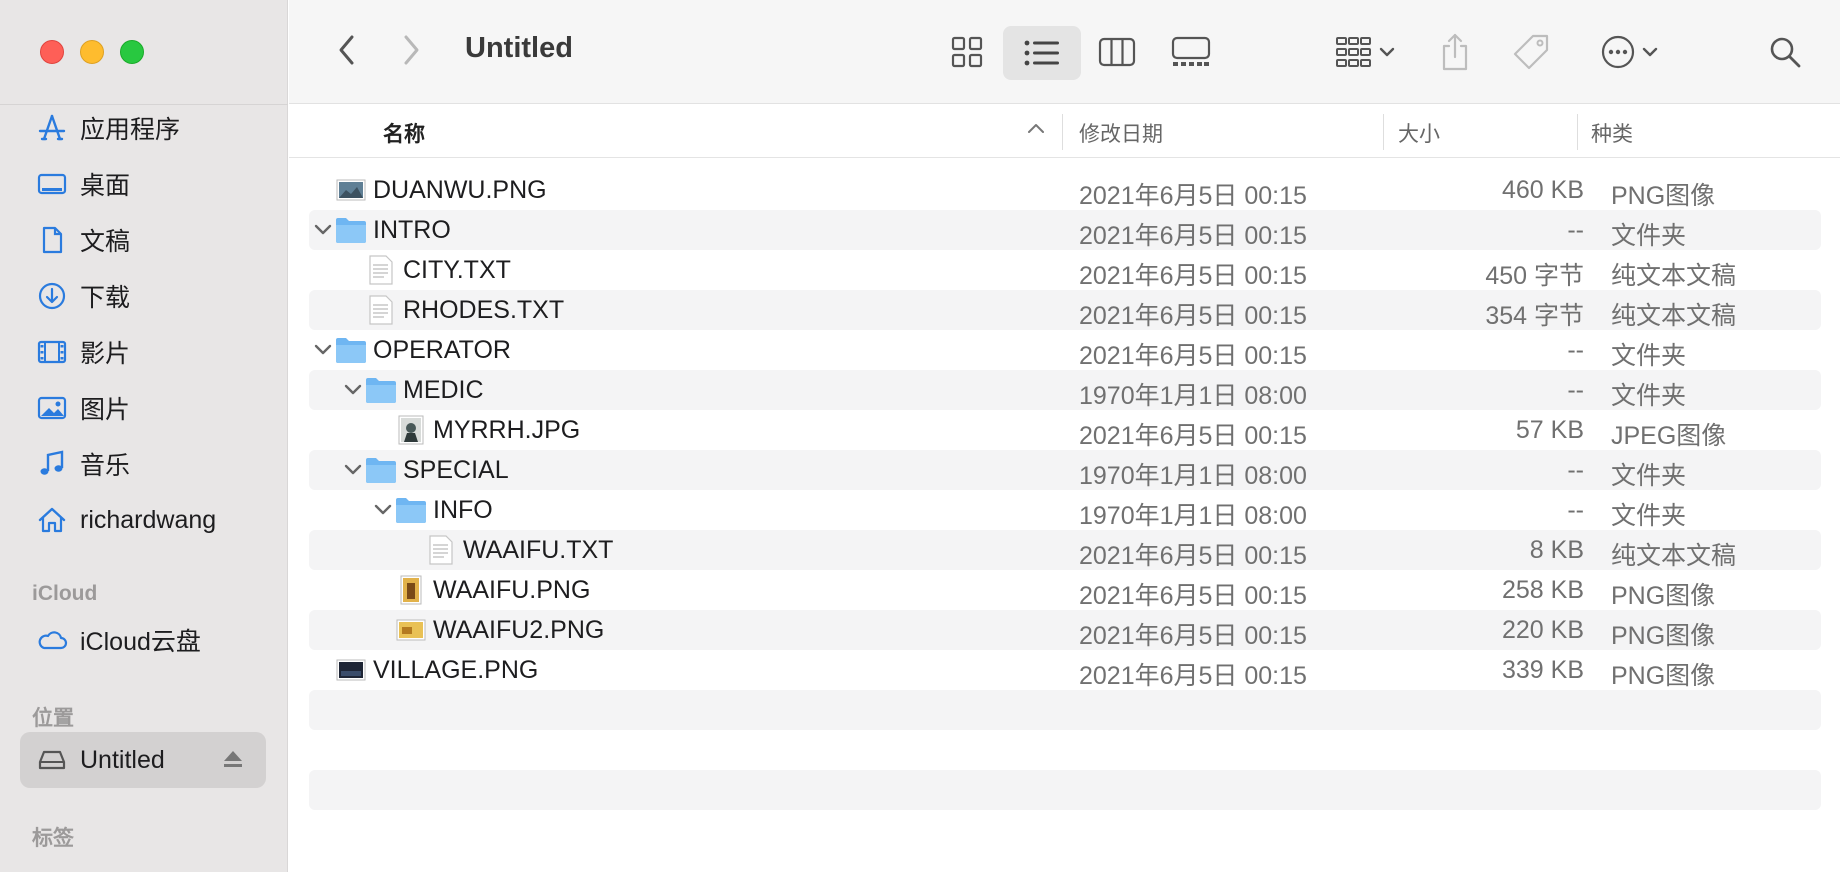  I want to click on gallery-icon, so click(1191, 52).